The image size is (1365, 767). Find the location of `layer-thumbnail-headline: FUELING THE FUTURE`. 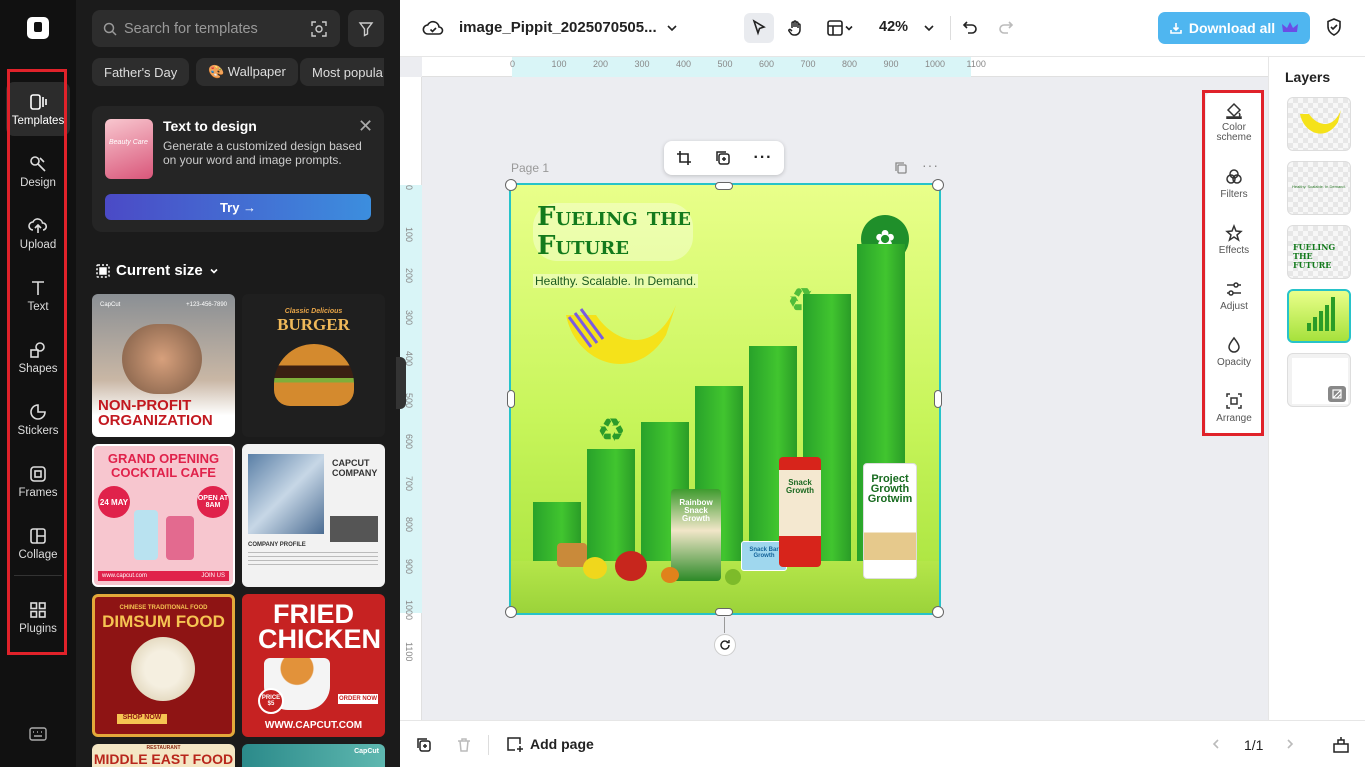

layer-thumbnail-headline: FUELING THE FUTURE is located at coordinates (1319, 252).